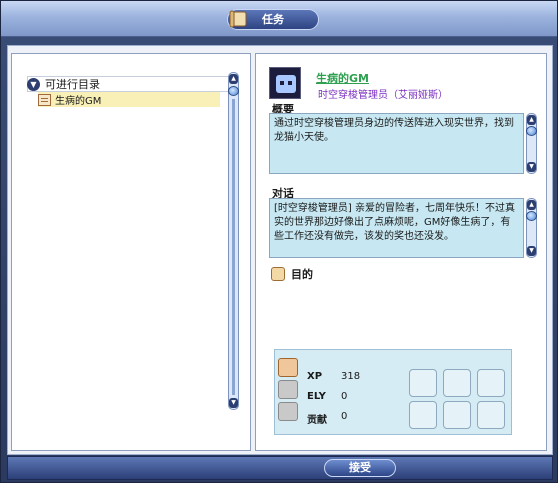 Image resolution: width=558 pixels, height=483 pixels. I want to click on npc-avatar, so click(285, 83).